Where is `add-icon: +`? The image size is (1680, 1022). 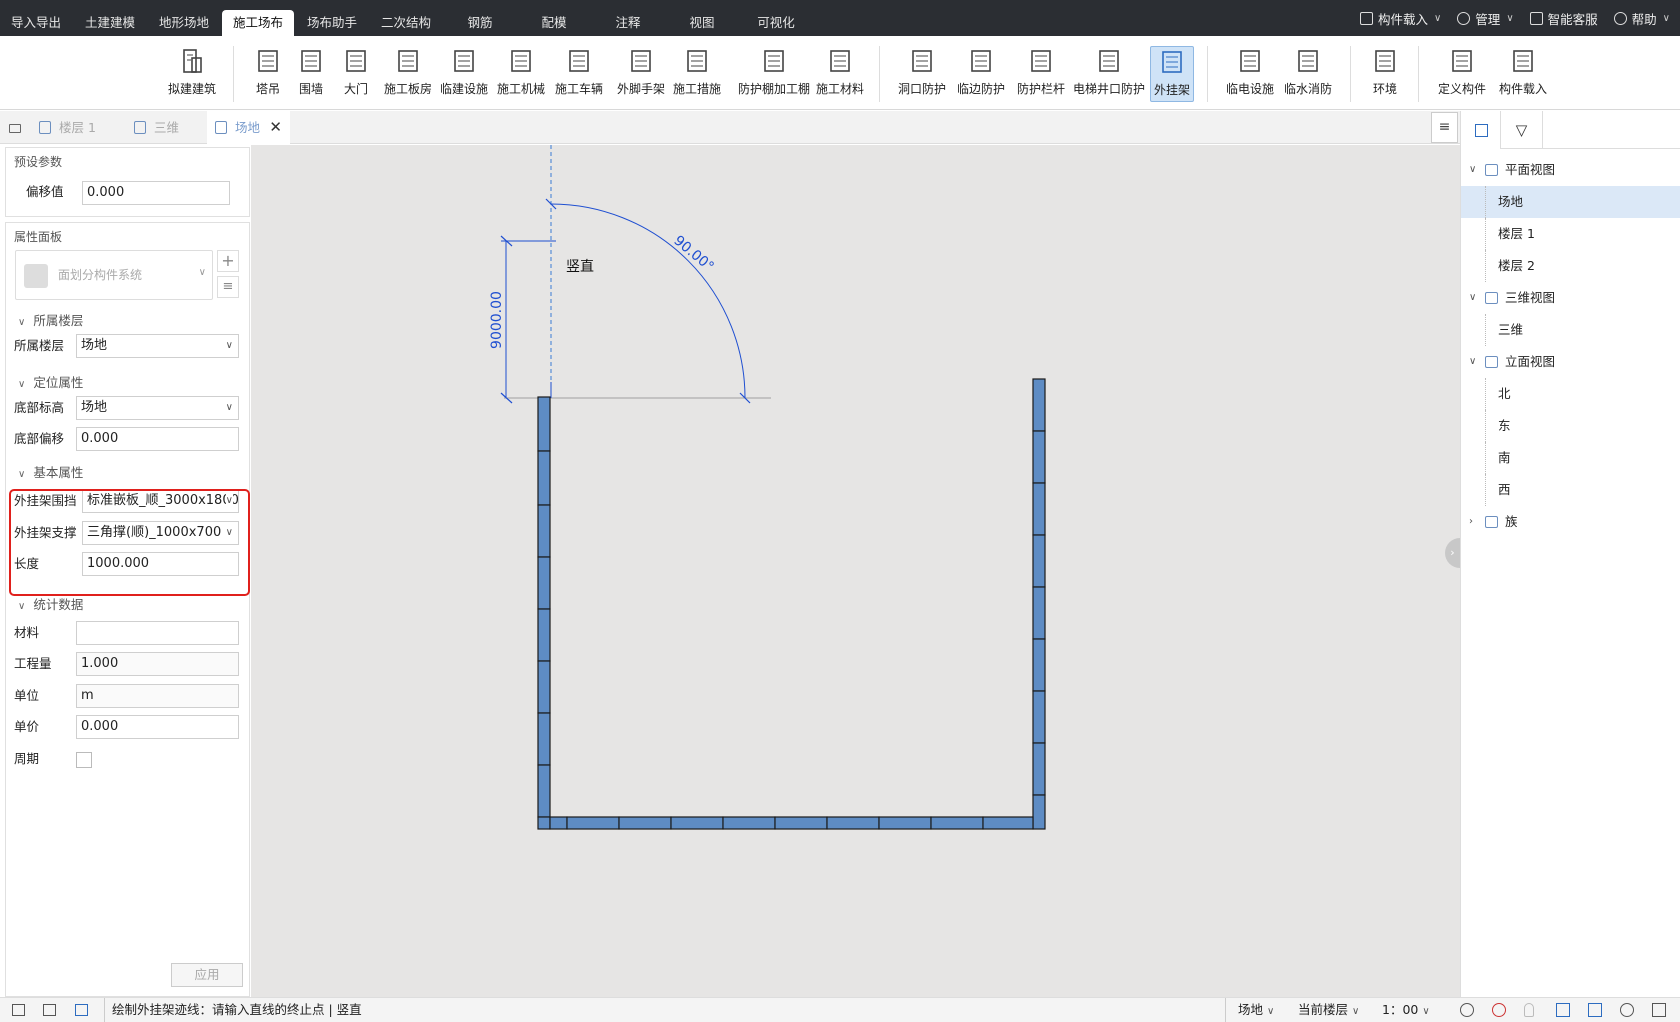
add-icon: + is located at coordinates (228, 261).